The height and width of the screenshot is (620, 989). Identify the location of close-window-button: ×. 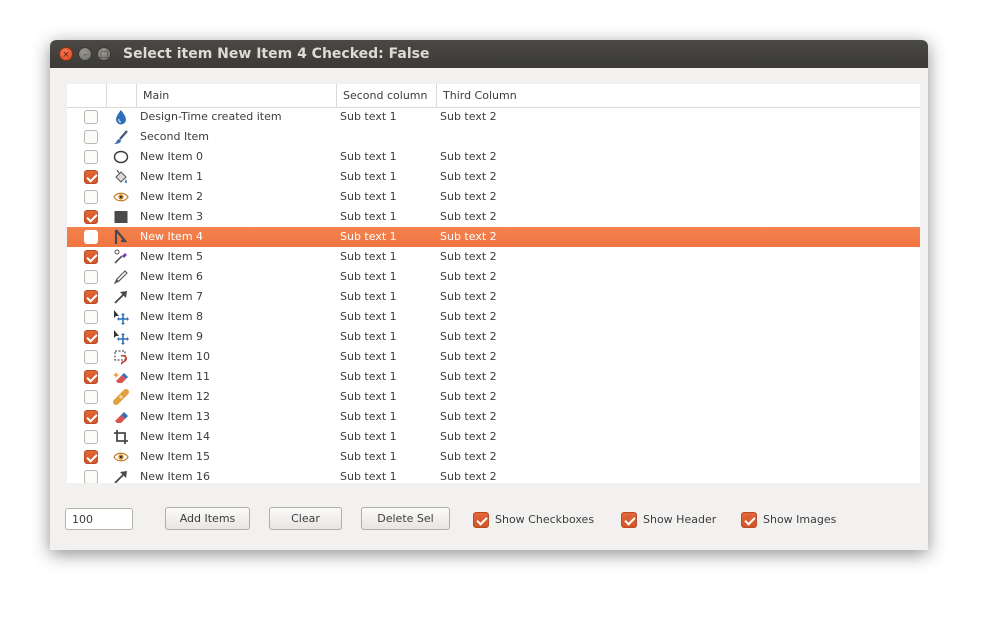
(66, 54).